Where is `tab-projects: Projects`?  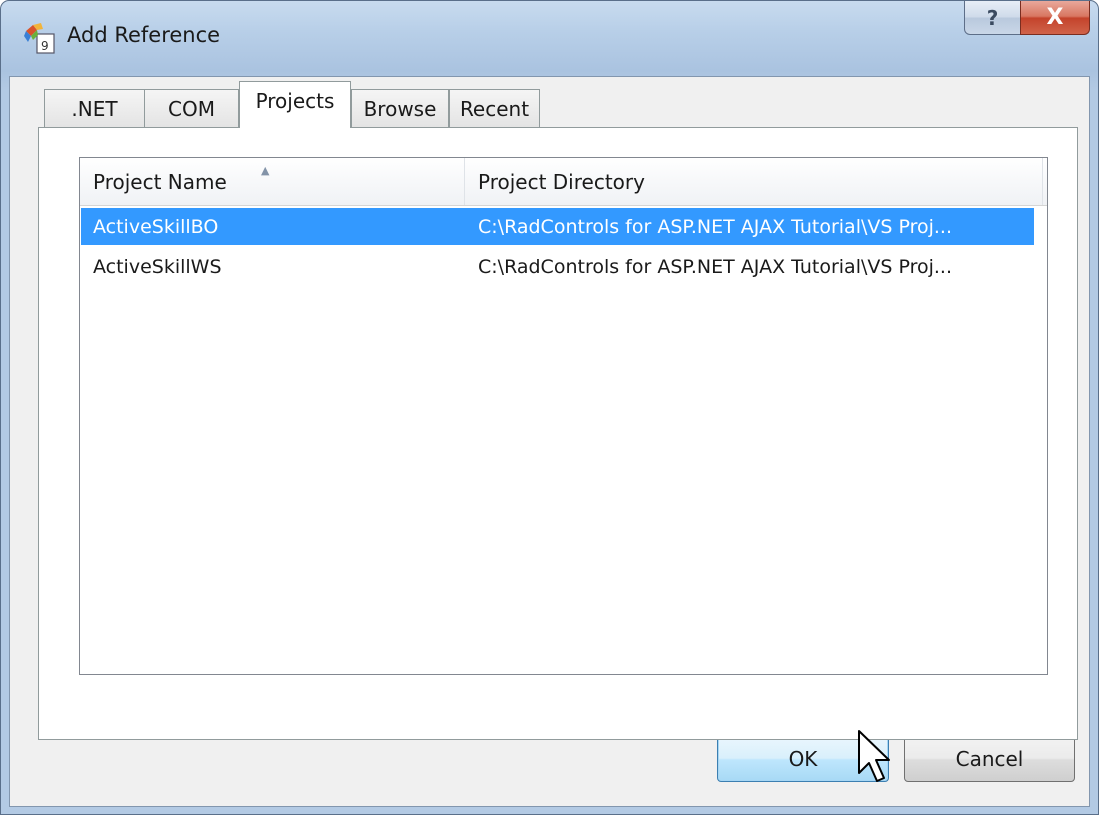 tab-projects: Projects is located at coordinates (295, 104).